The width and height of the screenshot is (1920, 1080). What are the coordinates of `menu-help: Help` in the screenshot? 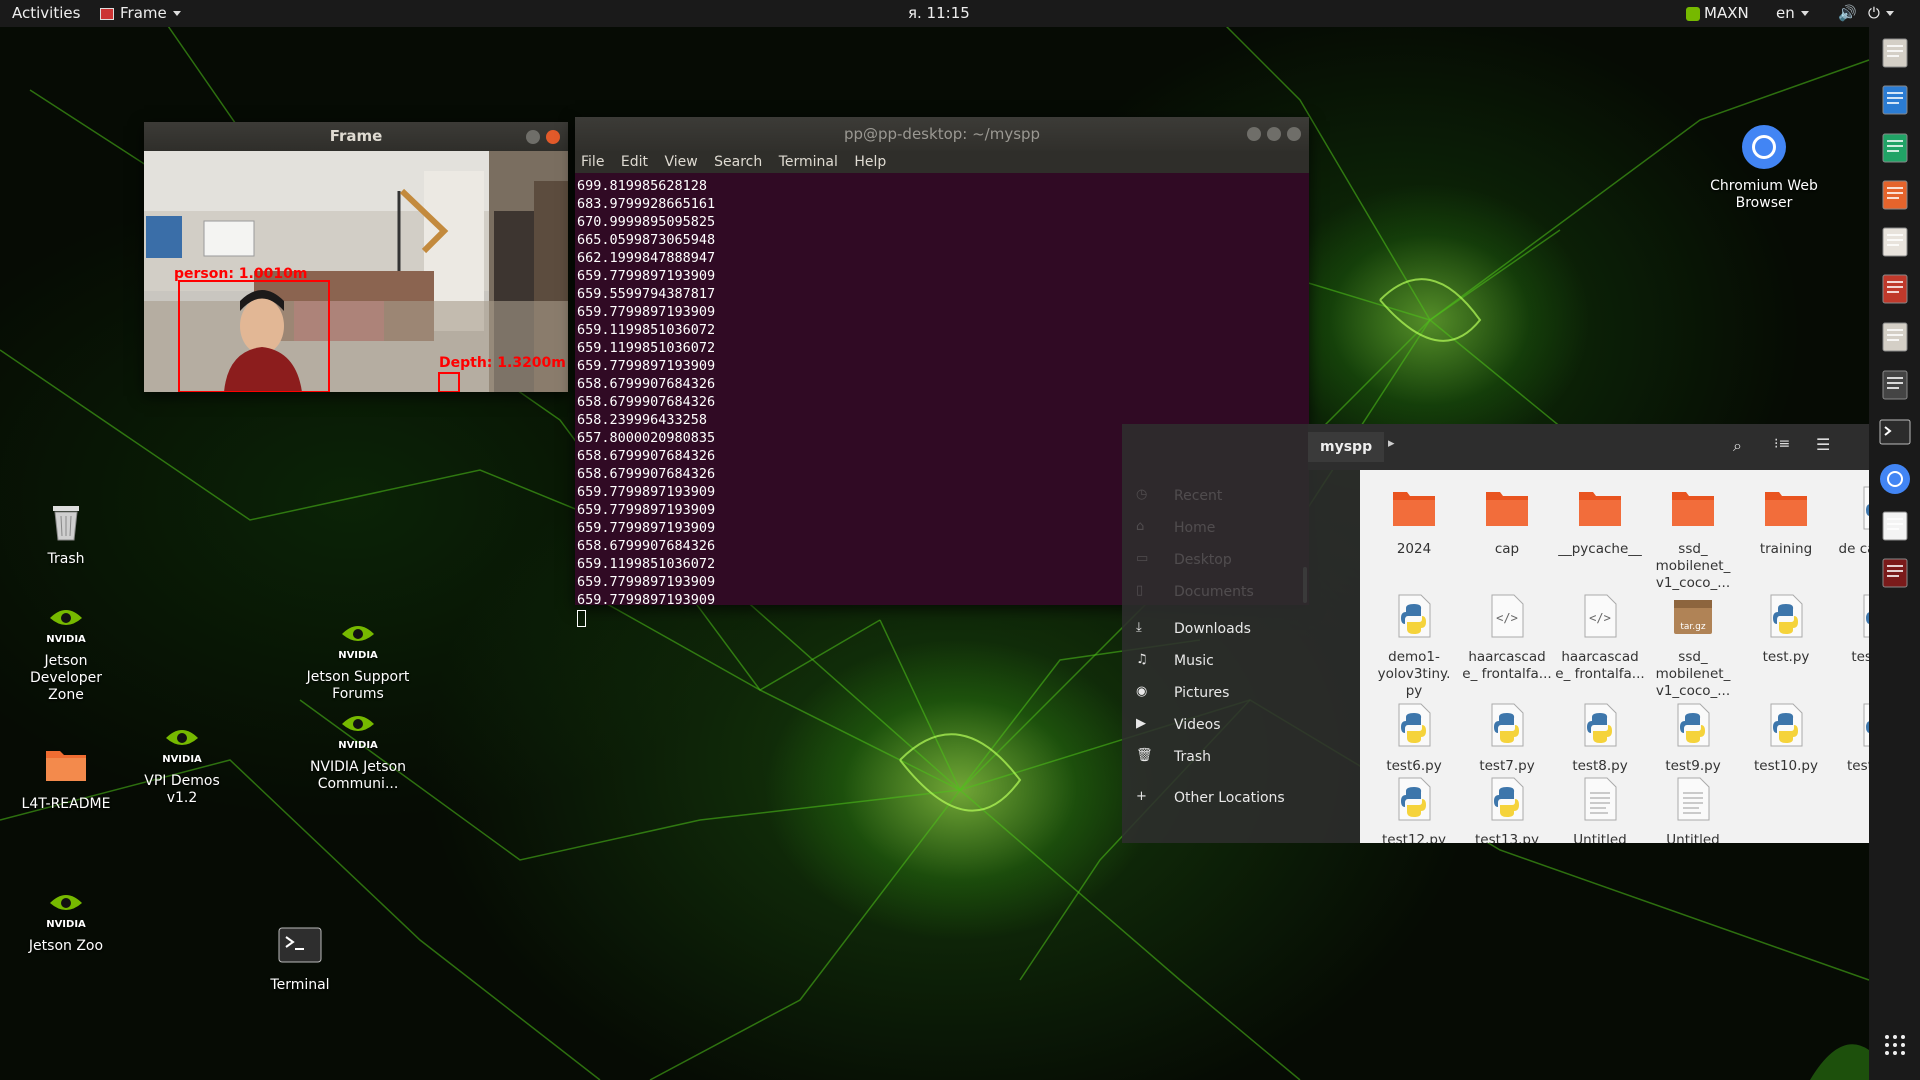 It's located at (870, 162).